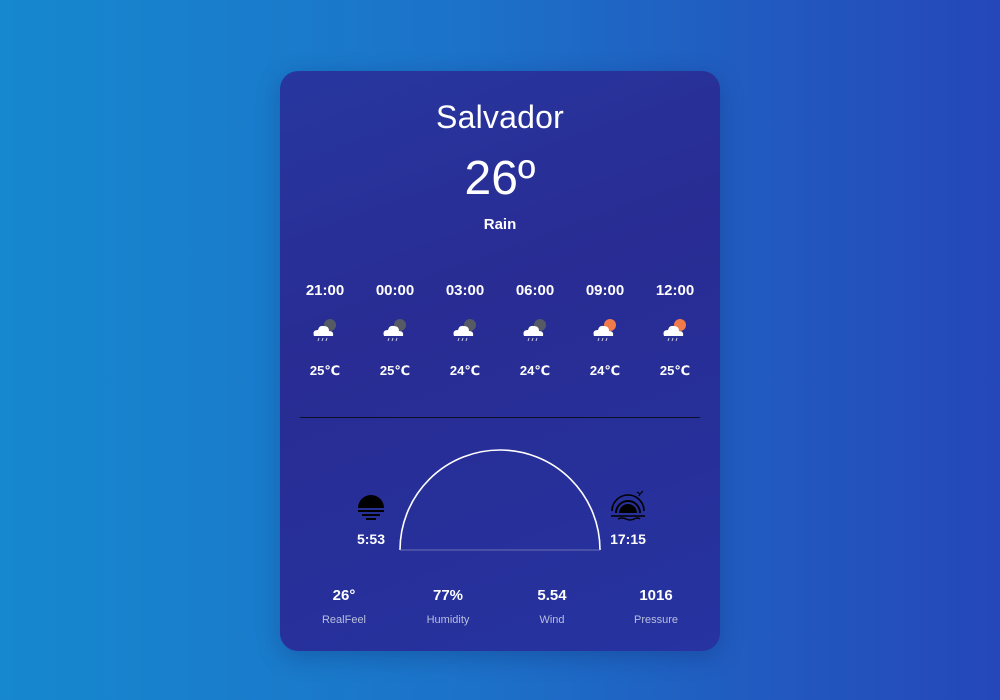 Image resolution: width=1000 pixels, height=700 pixels. I want to click on stat-label: Wind, so click(552, 620).